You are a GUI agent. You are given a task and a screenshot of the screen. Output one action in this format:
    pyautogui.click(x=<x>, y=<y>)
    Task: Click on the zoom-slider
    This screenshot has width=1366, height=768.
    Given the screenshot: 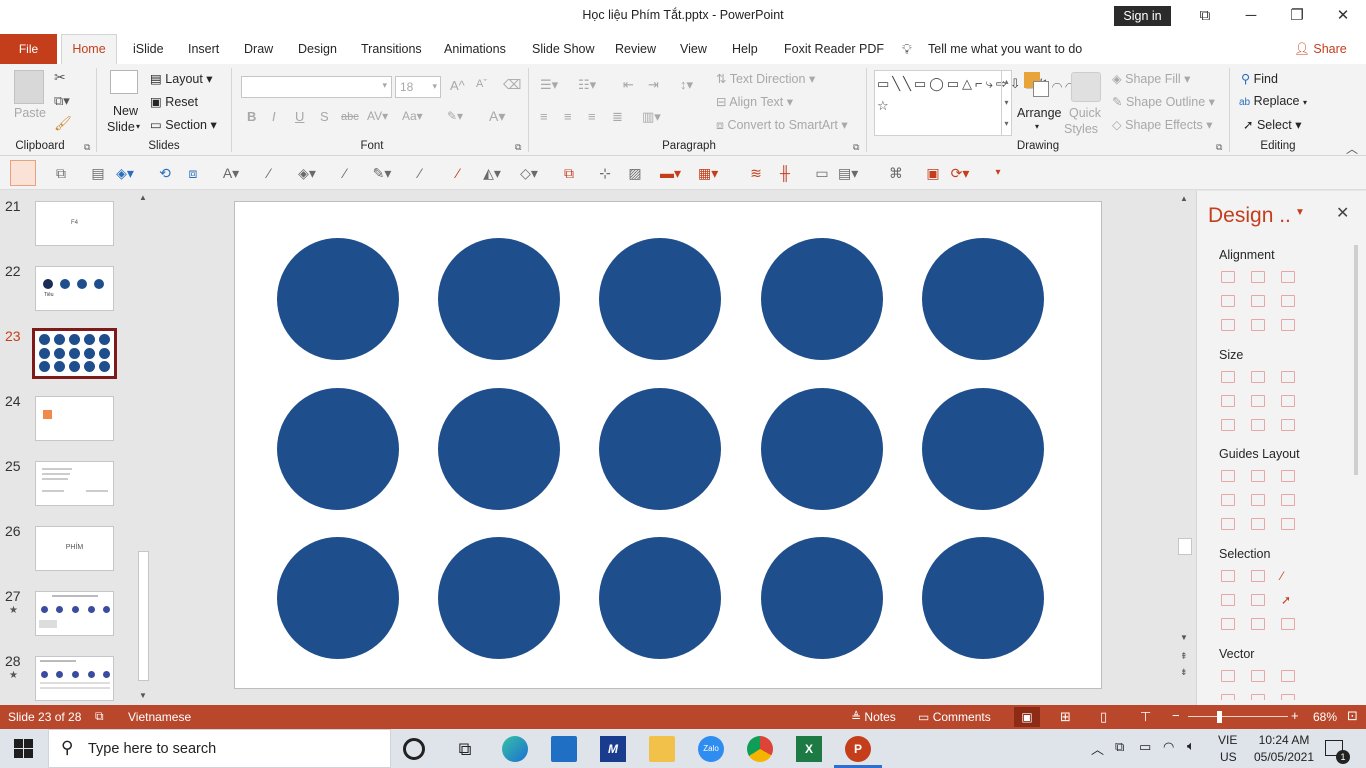 What is the action you would take?
    pyautogui.click(x=1238, y=716)
    